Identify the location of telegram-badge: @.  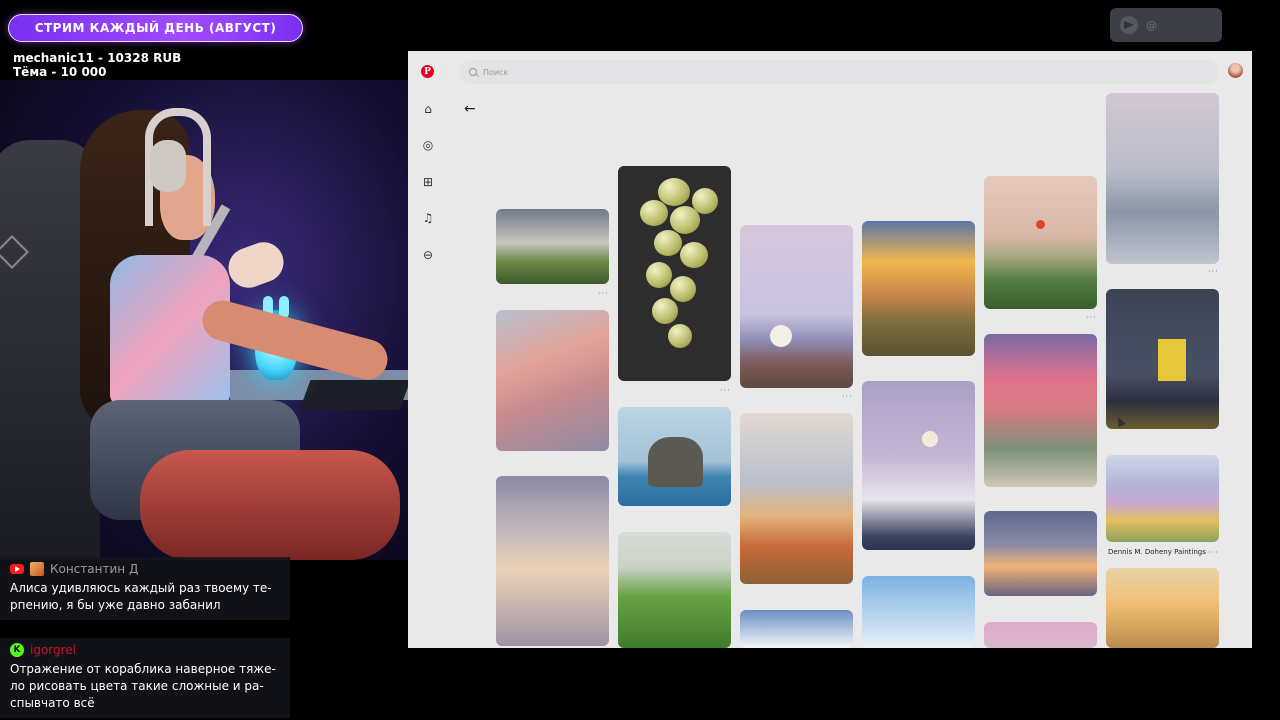
(1166, 25).